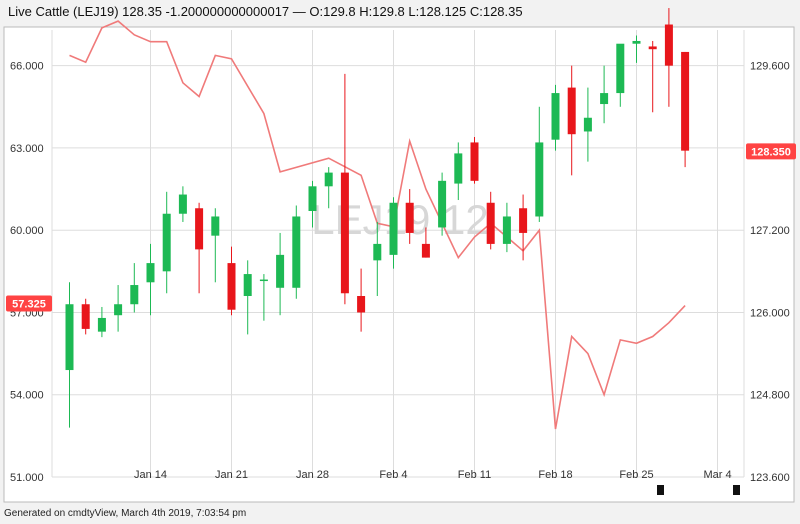 This screenshot has height=524, width=800. What do you see at coordinates (770, 313) in the screenshot?
I see `right-tick-label: 126.000` at bounding box center [770, 313].